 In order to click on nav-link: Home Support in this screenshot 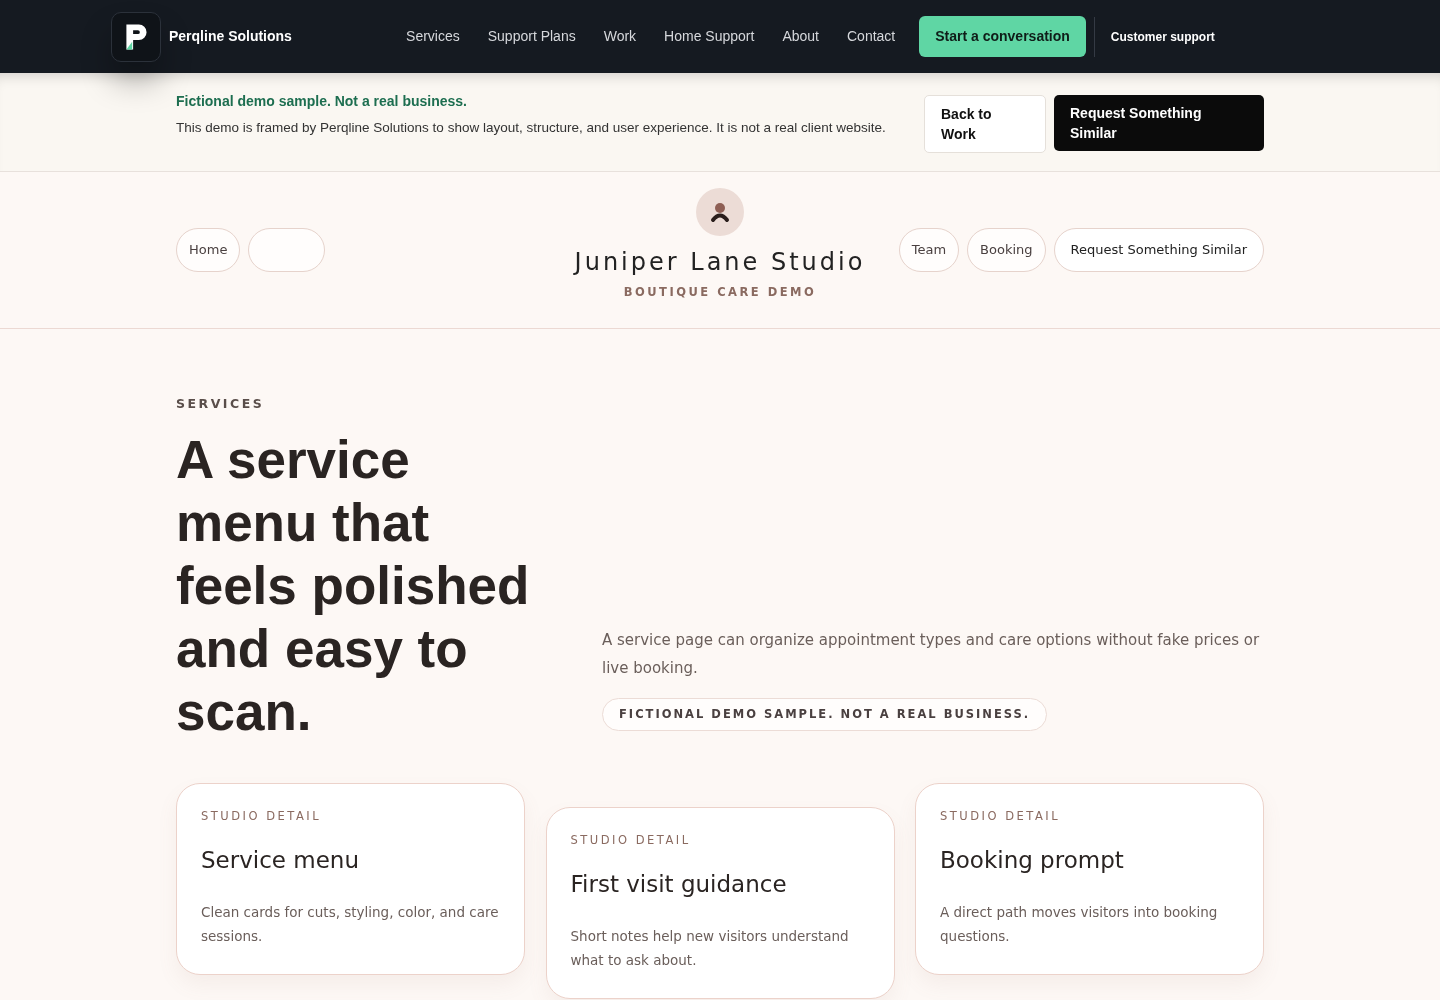, I will do `click(709, 36)`.